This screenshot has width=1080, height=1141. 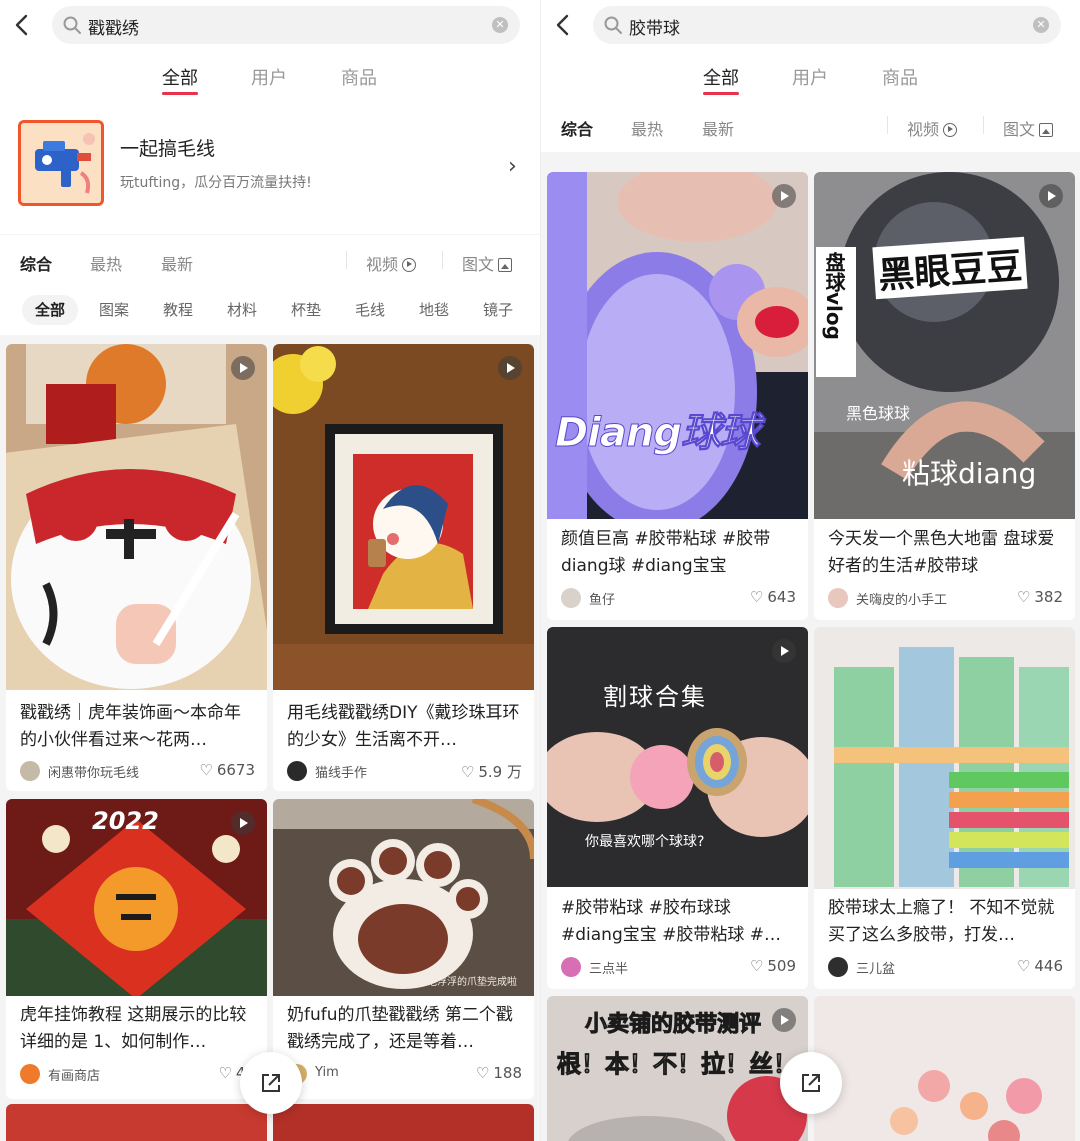 What do you see at coordinates (1048, 597) in the screenshot?
I see `like-count-value: 382` at bounding box center [1048, 597].